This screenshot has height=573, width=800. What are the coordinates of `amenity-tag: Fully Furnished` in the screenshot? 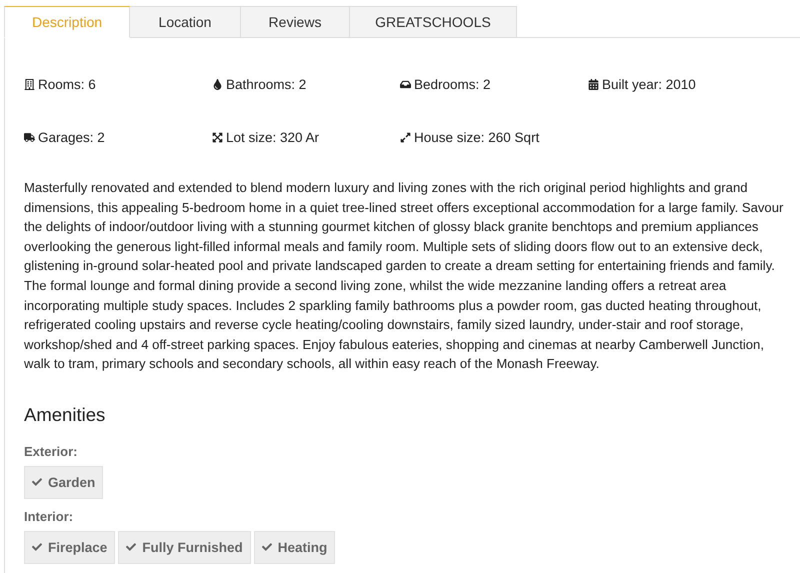 It's located at (184, 547).